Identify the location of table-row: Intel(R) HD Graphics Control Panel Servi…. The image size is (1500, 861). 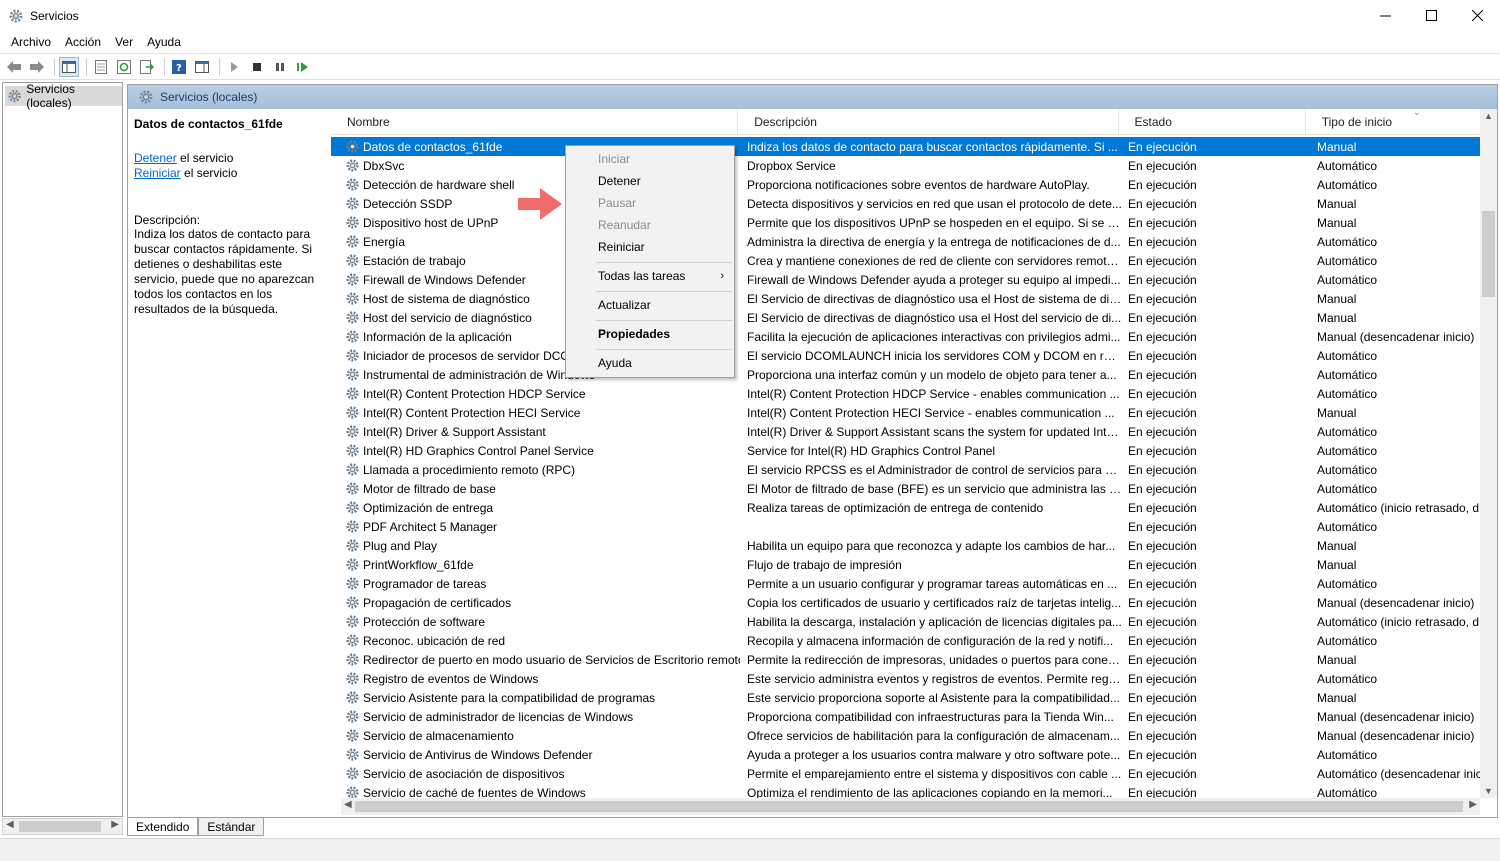
(906, 450).